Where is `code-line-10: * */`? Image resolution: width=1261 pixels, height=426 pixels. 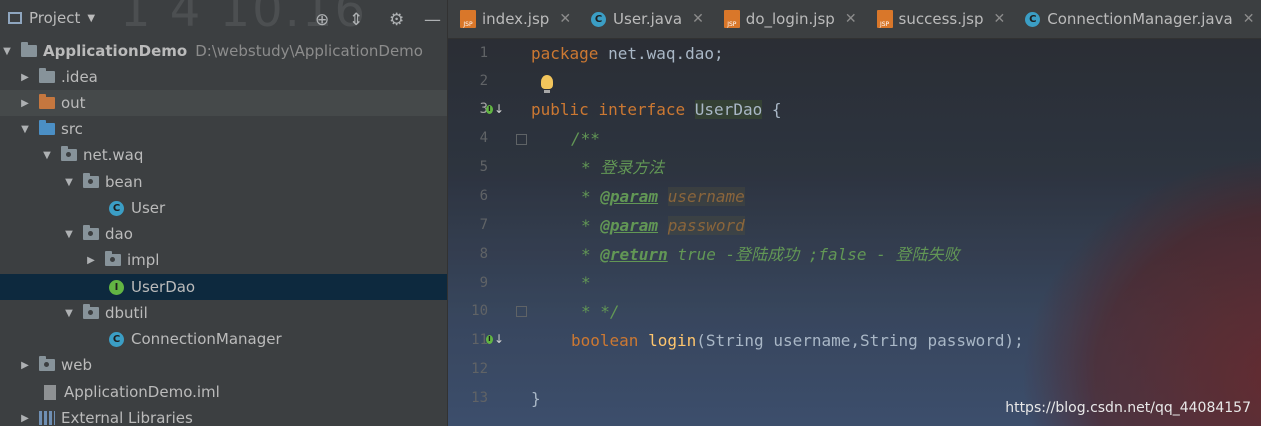 code-line-10: * */ is located at coordinates (600, 311).